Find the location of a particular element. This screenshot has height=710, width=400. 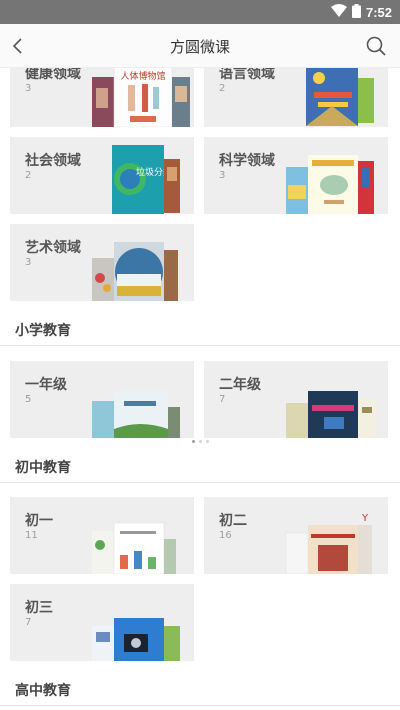

section-title-senior: 高中教育 is located at coordinates (43, 691).